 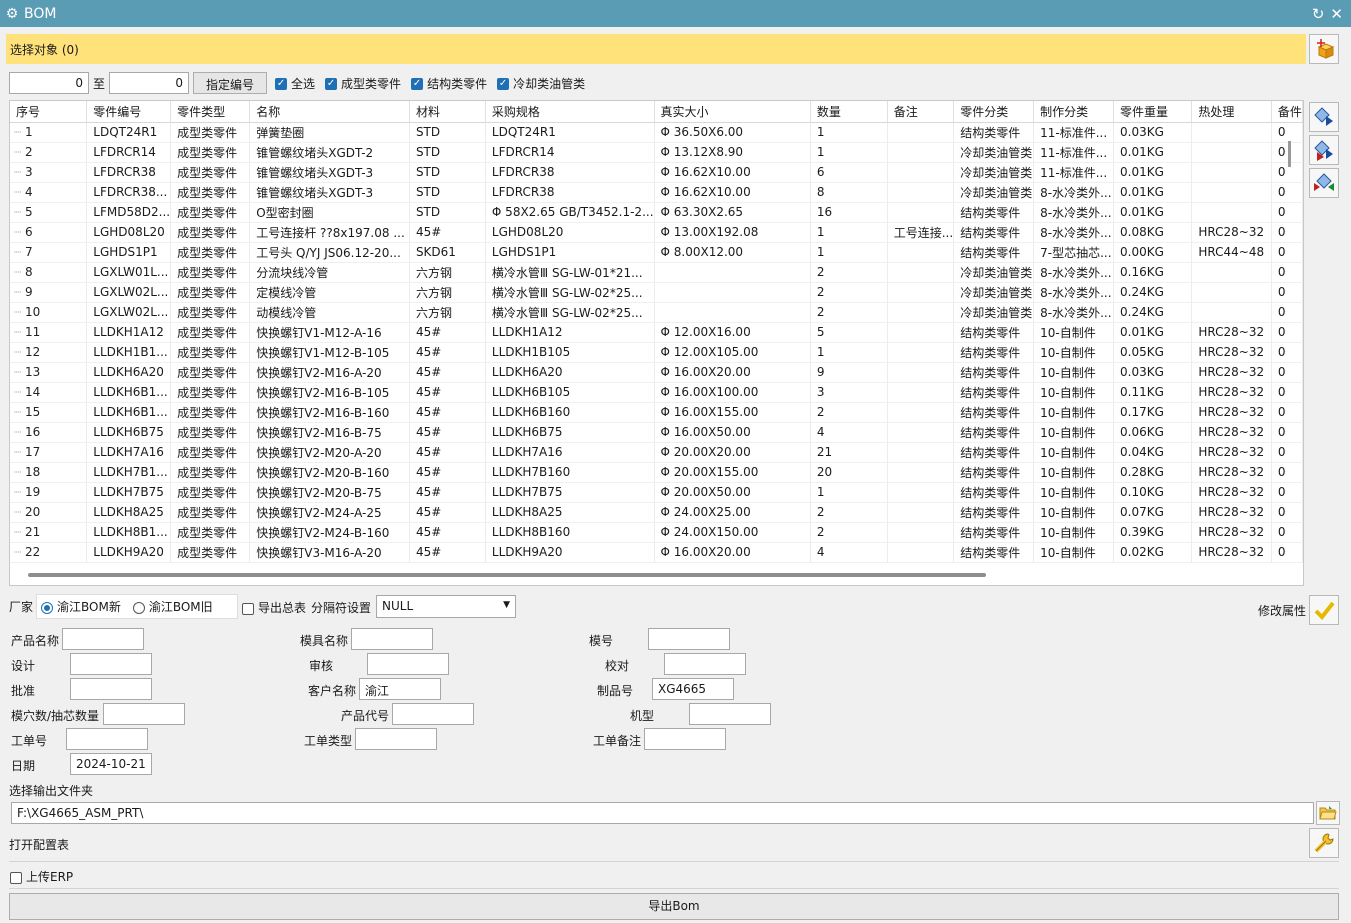 What do you see at coordinates (392, 639) in the screenshot?
I see `mold-name-input` at bounding box center [392, 639].